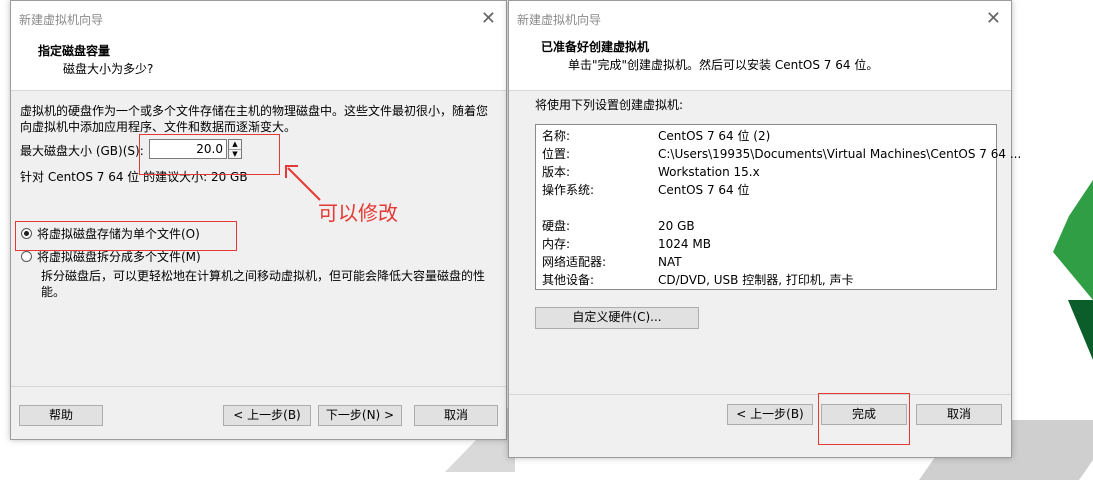 This screenshot has height=480, width=1093. I want to click on wizard-header: 指定磁盘容量 磁盘大小为多少?, so click(258, 62).